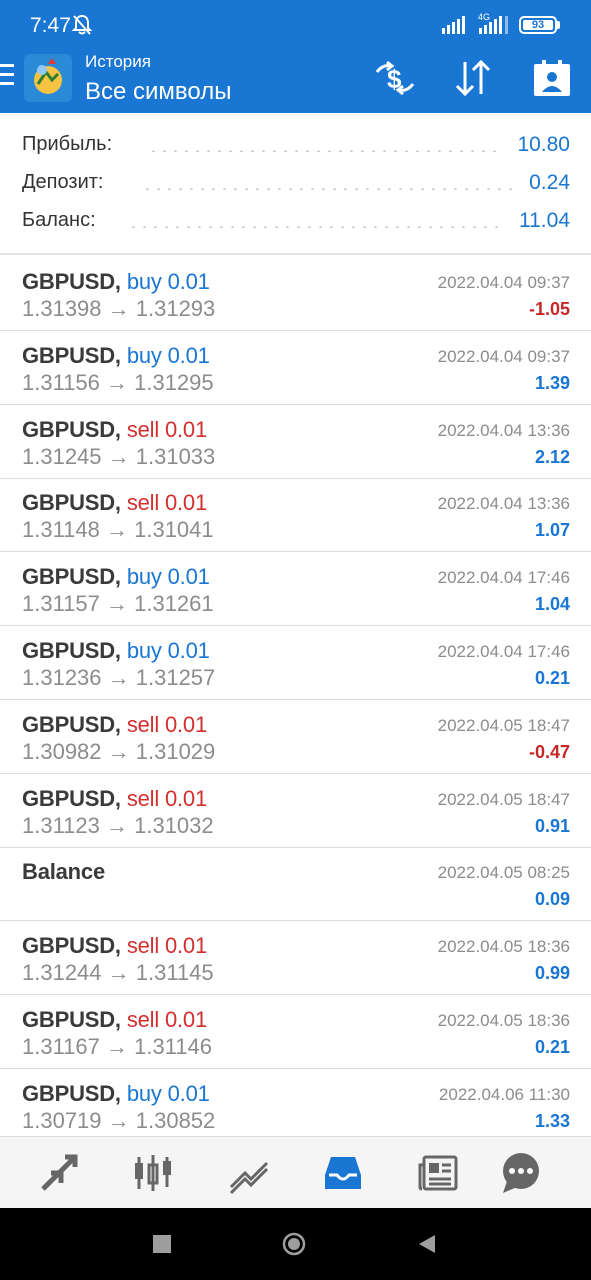 This screenshot has height=1280, width=591. Describe the element at coordinates (538, 25) in the screenshot. I see `battery-icon: 93` at that location.